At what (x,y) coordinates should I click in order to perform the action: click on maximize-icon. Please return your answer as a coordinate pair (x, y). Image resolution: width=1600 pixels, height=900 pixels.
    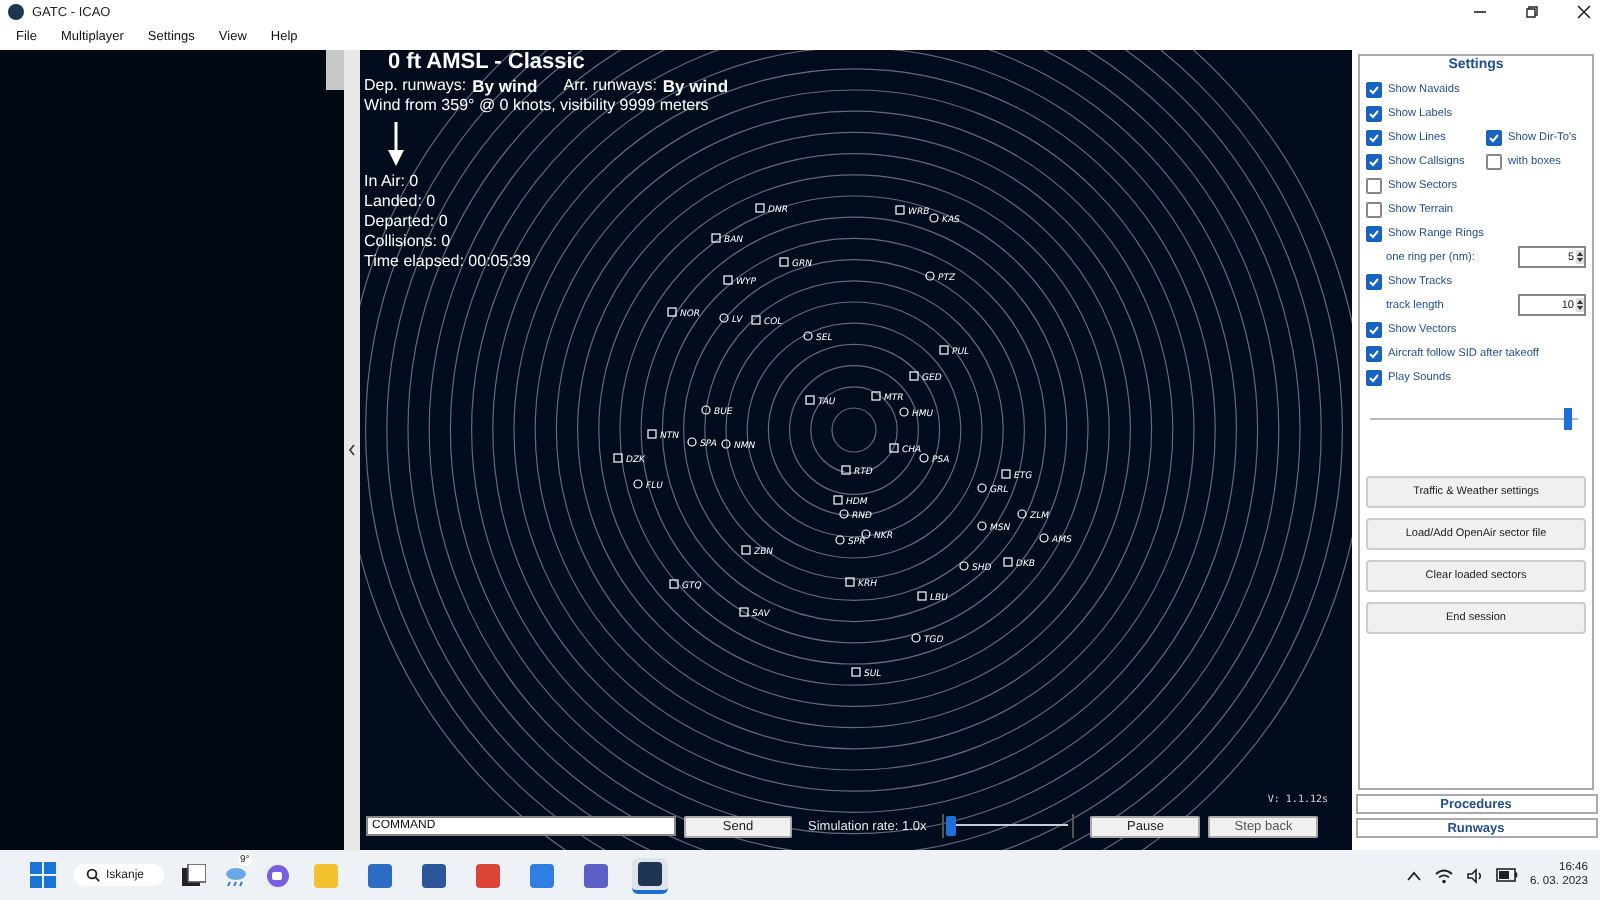
    Looking at the image, I should click on (1532, 12).